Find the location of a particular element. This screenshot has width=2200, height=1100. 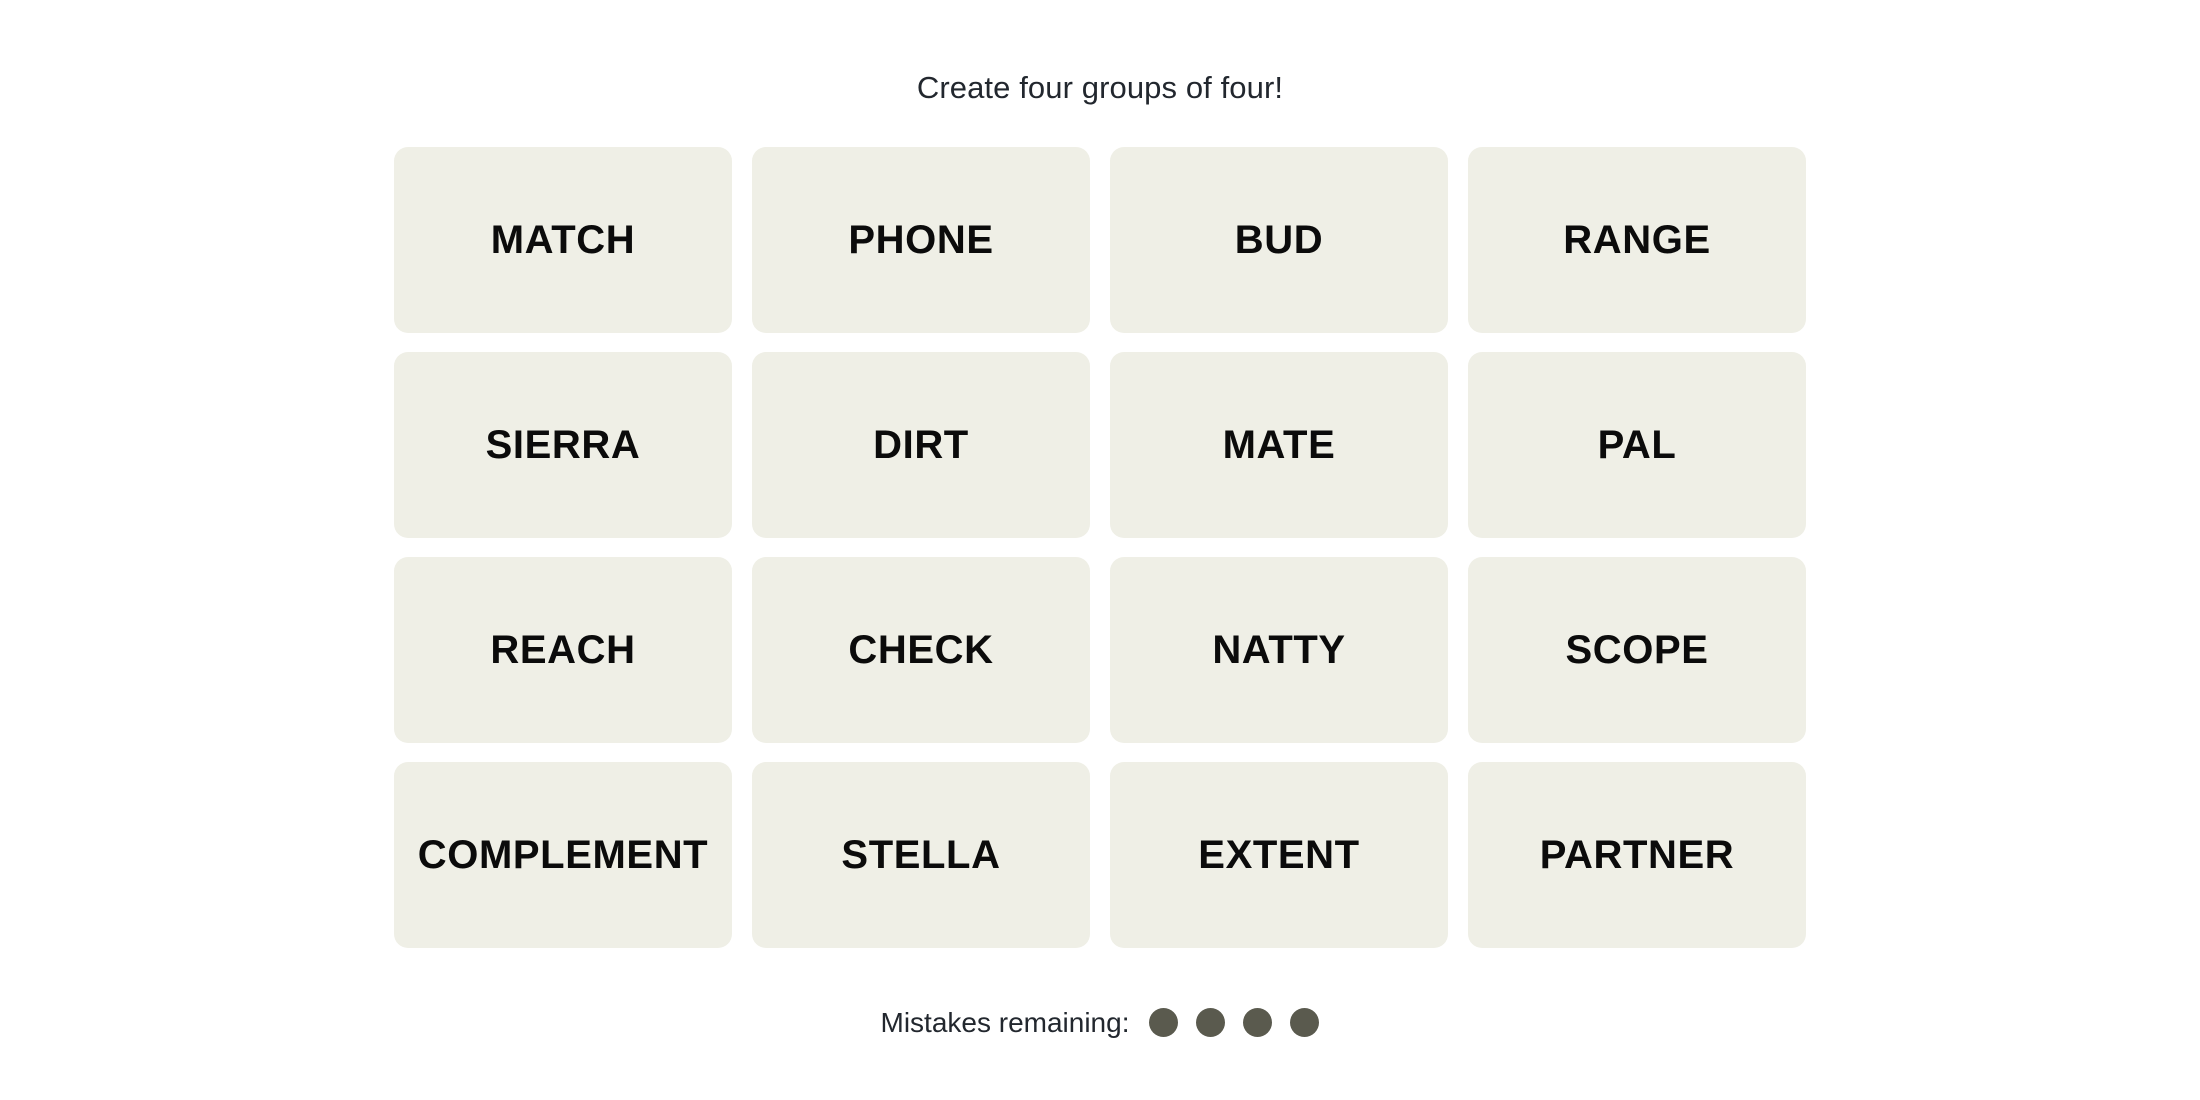

word-tile-bud: BUD is located at coordinates (1279, 240).